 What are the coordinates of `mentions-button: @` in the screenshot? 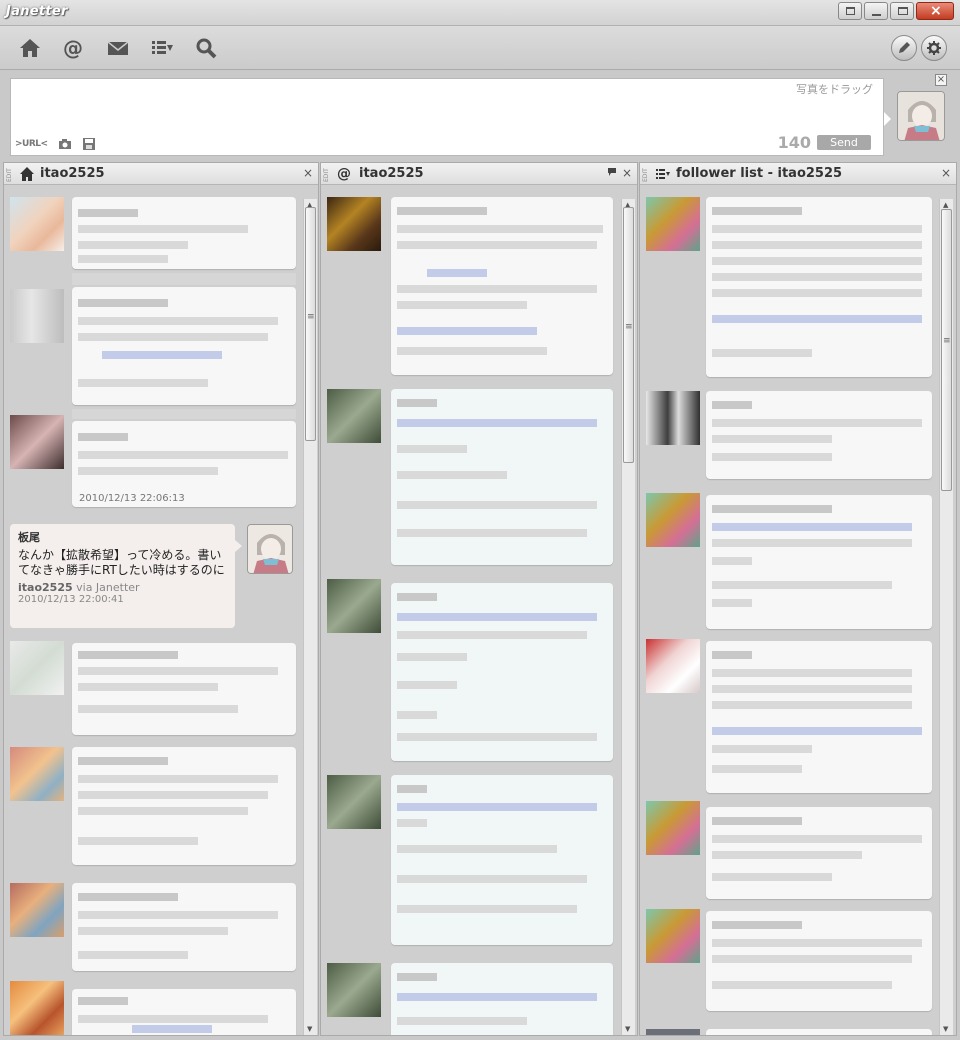 It's located at (74, 48).